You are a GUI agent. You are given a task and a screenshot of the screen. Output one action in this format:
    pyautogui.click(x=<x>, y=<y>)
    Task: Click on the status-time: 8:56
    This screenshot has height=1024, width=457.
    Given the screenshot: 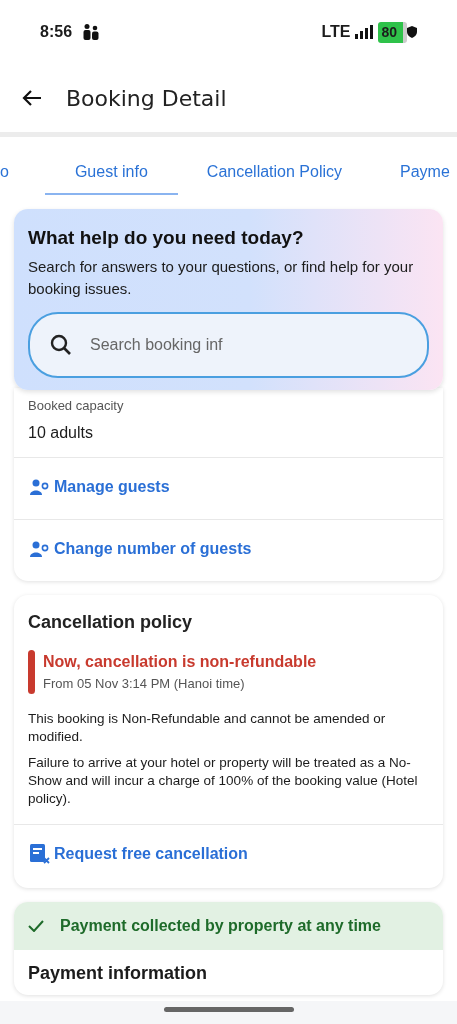 What is the action you would take?
    pyautogui.click(x=56, y=32)
    